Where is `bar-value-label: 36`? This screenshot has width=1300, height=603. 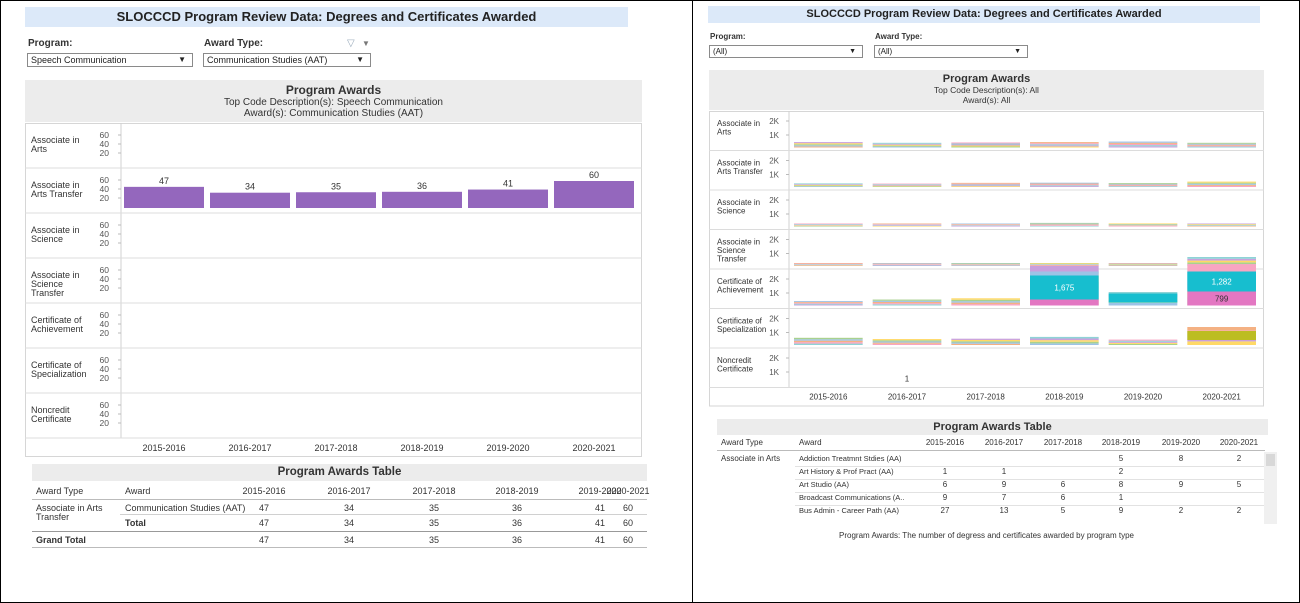 bar-value-label: 36 is located at coordinates (422, 186).